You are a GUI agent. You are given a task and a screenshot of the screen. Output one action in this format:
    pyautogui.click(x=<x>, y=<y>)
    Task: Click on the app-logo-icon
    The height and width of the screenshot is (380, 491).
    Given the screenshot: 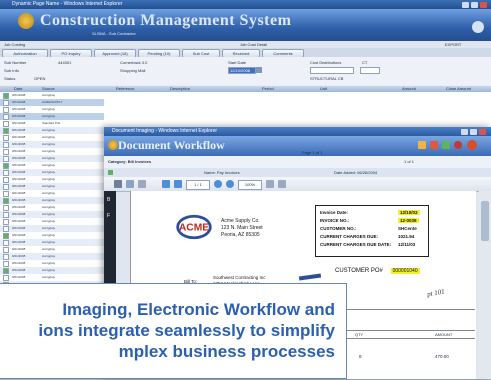 What is the action you would take?
    pyautogui.click(x=26, y=21)
    